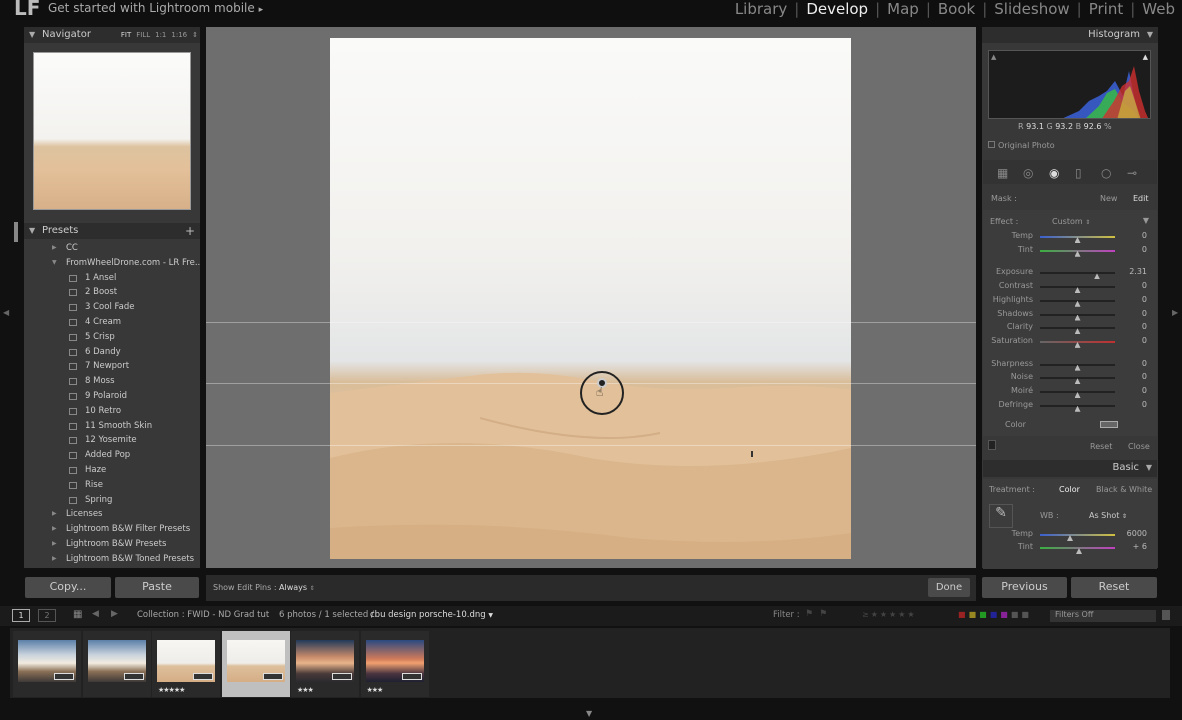 This screenshot has width=1182, height=720. Describe the element at coordinates (1028, 173) in the screenshot. I see `spot-removal-icon: ◎` at that location.